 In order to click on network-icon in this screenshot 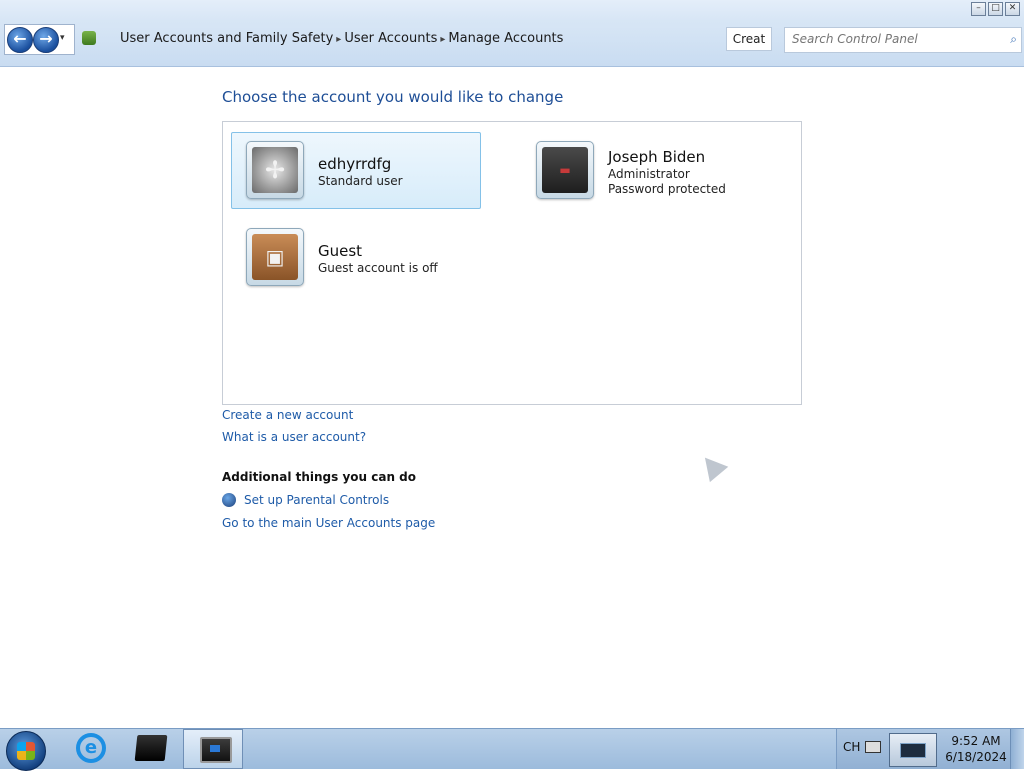, I will do `click(913, 750)`.